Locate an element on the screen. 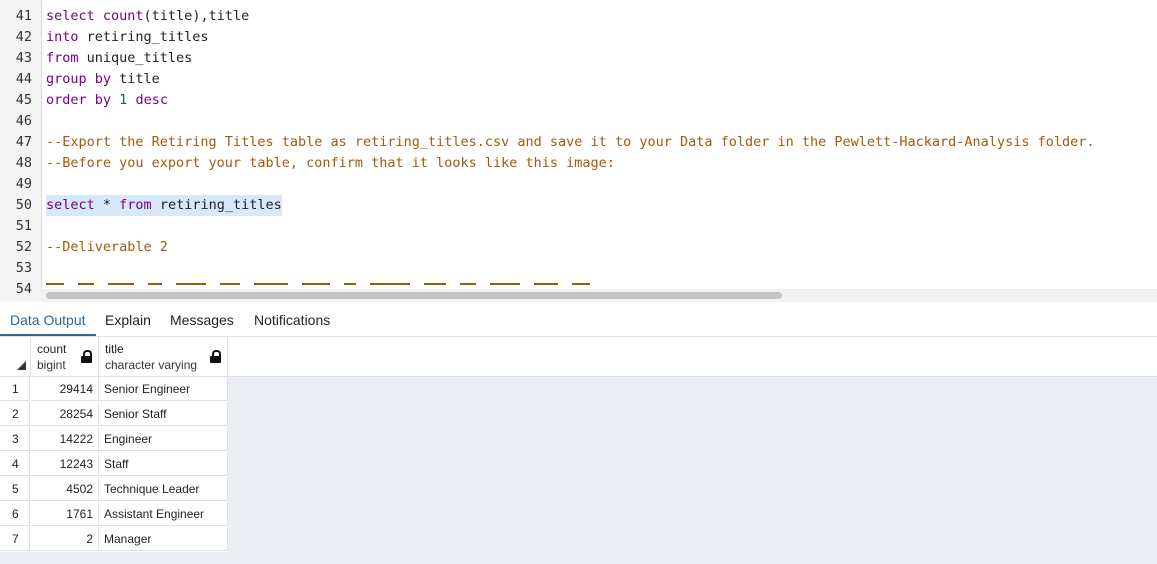  selected-code-text: select * from retiring_titles is located at coordinates (164, 205).